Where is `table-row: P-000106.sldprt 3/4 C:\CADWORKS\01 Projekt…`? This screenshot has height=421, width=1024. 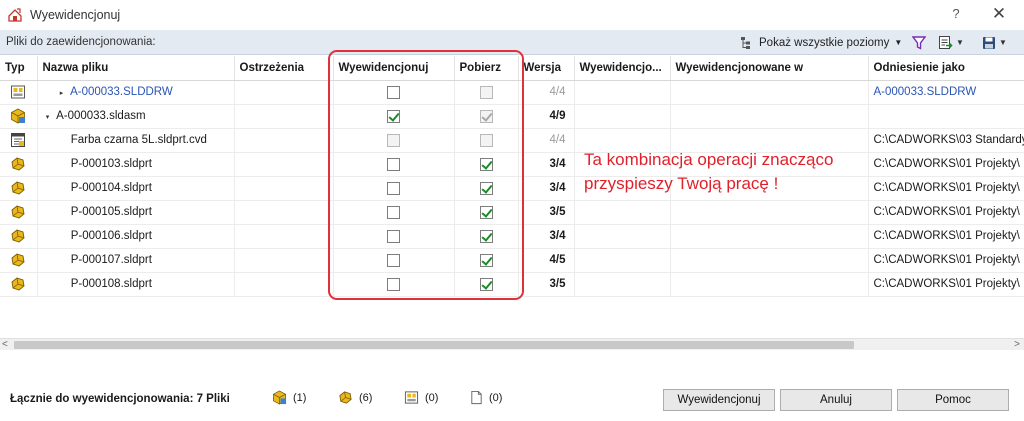
table-row: P-000106.sldprt 3/4 C:\CADWORKS\01 Projekt… is located at coordinates (512, 236).